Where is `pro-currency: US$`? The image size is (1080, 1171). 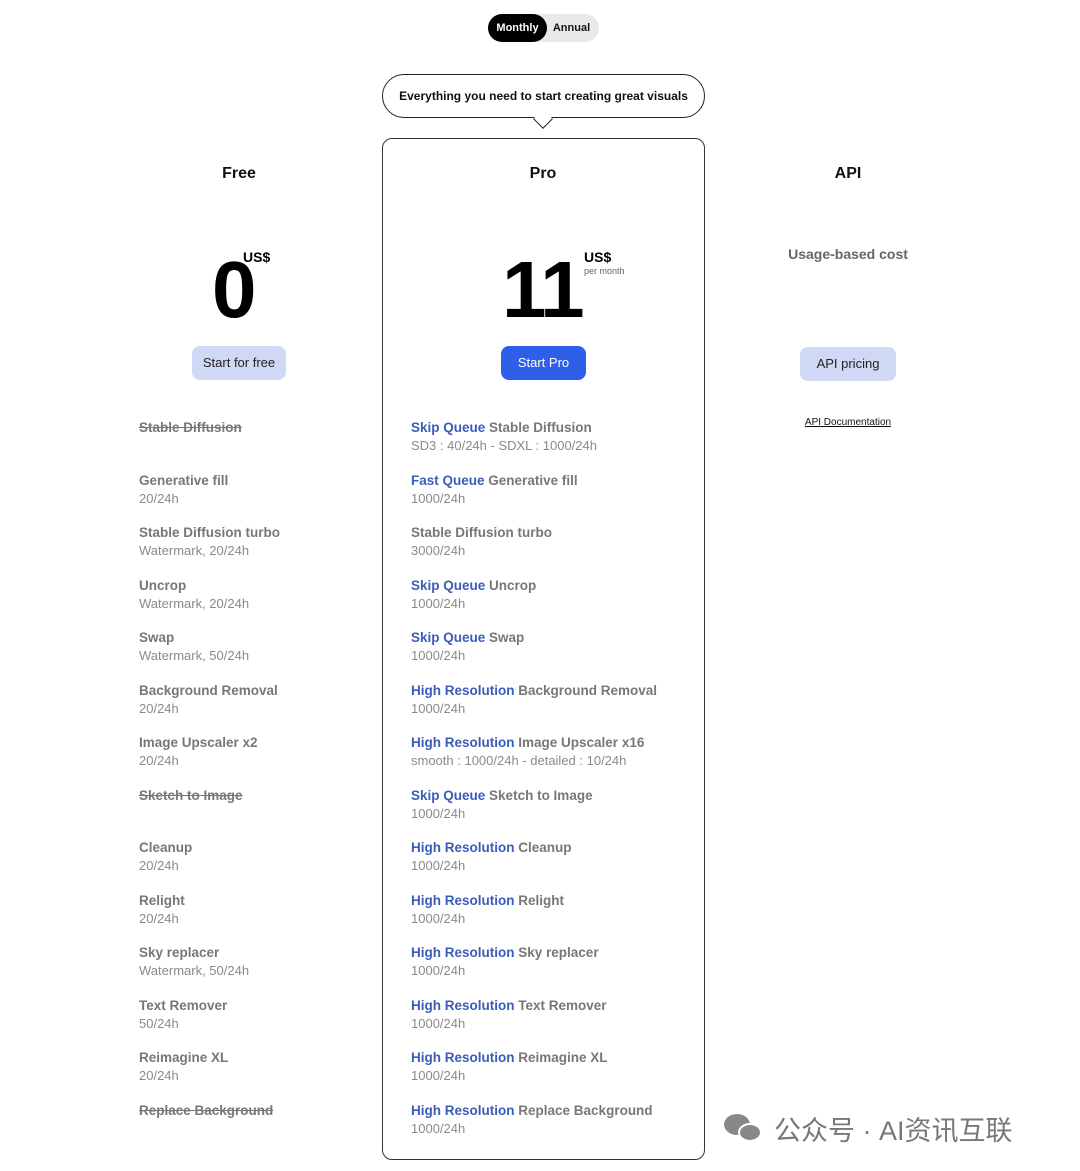 pro-currency: US$ is located at coordinates (598, 257).